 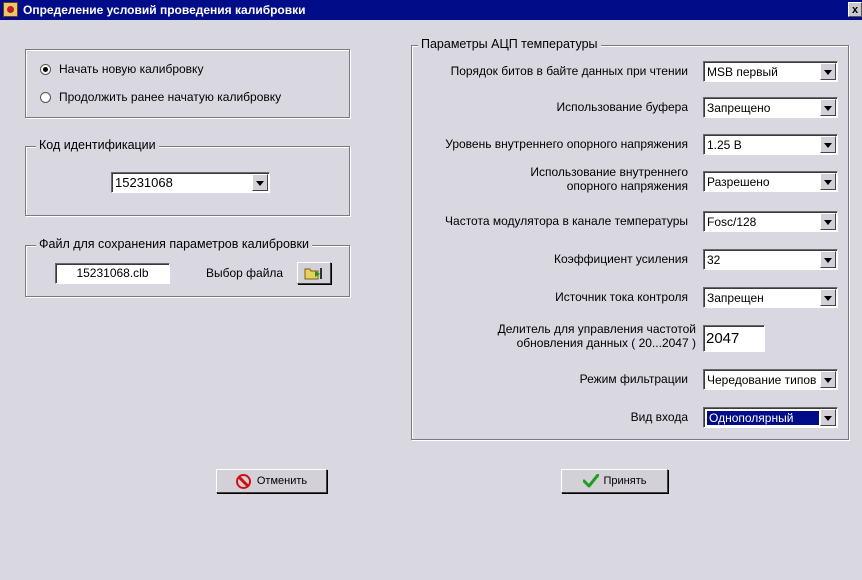 I want to click on param-label-gain: Коэффициент усиления, so click(x=620, y=259).